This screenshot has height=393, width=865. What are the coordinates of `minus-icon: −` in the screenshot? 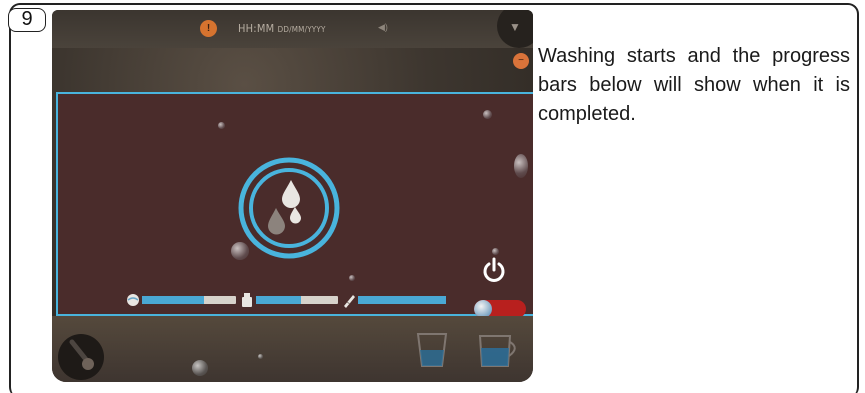 It's located at (521, 61).